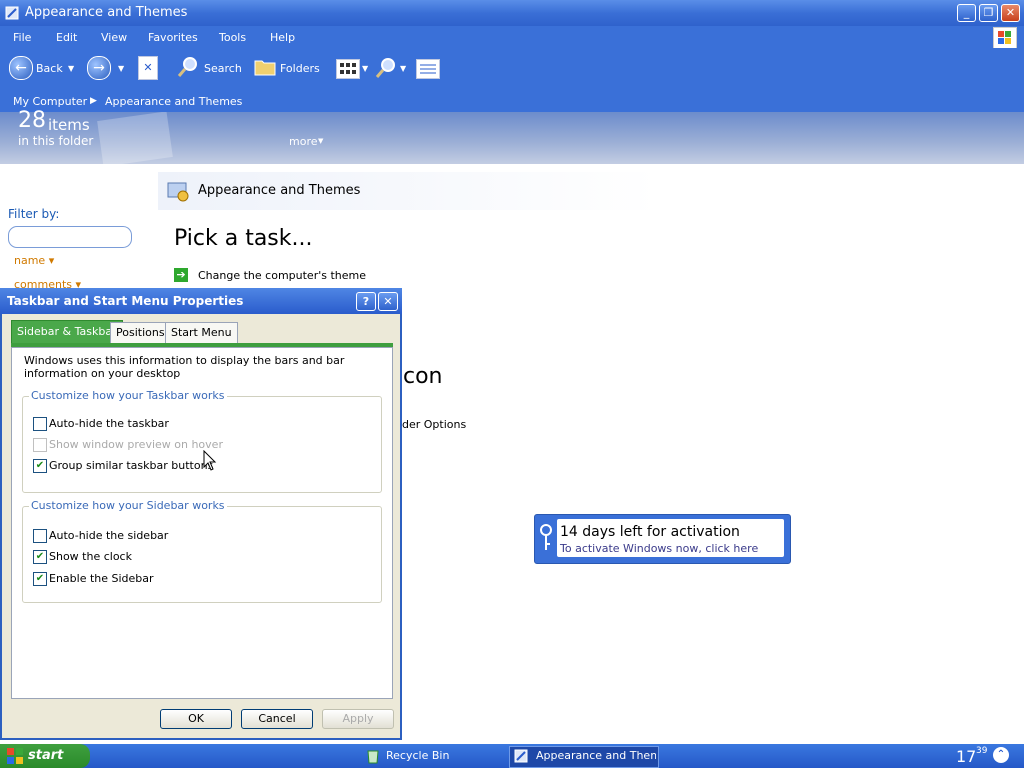 The height and width of the screenshot is (768, 1024). I want to click on tab-sidebar-taskbar: Sidebar & Taskbar, so click(67, 331).